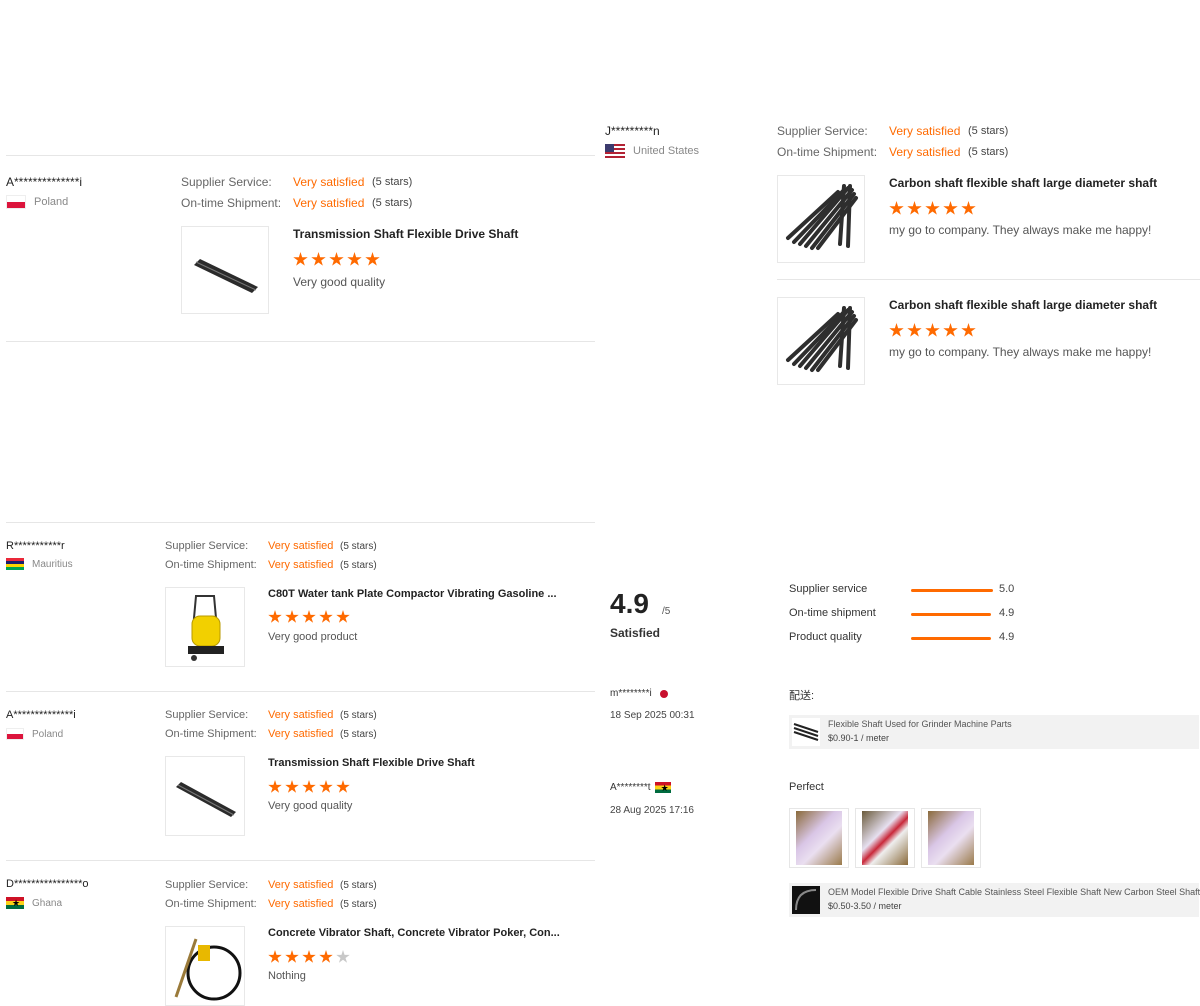  I want to click on metric-value: 4.9, so click(1007, 613).